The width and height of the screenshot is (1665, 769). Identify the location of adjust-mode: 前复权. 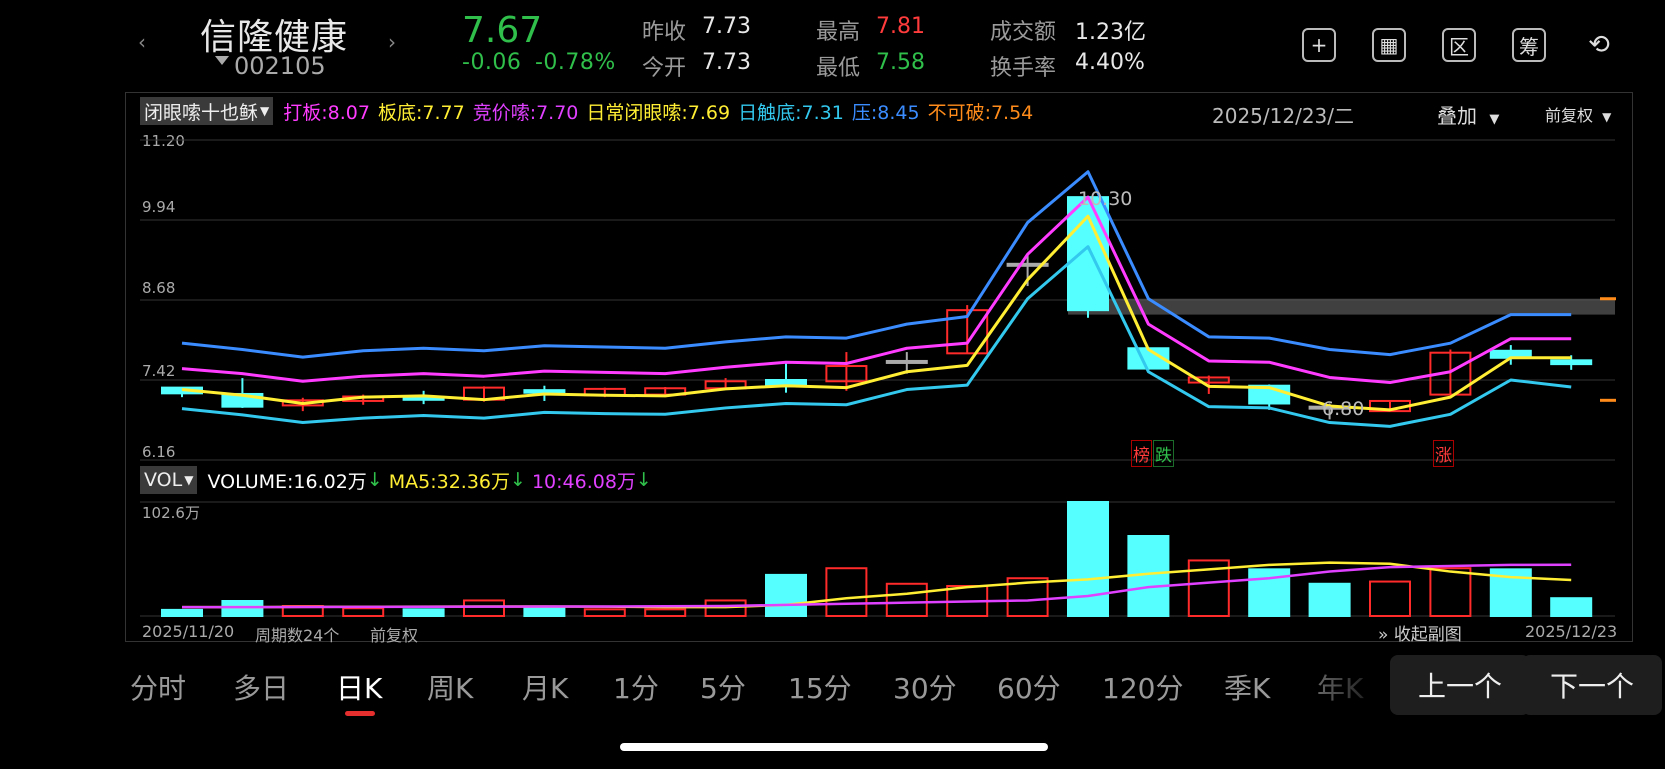
(394, 635).